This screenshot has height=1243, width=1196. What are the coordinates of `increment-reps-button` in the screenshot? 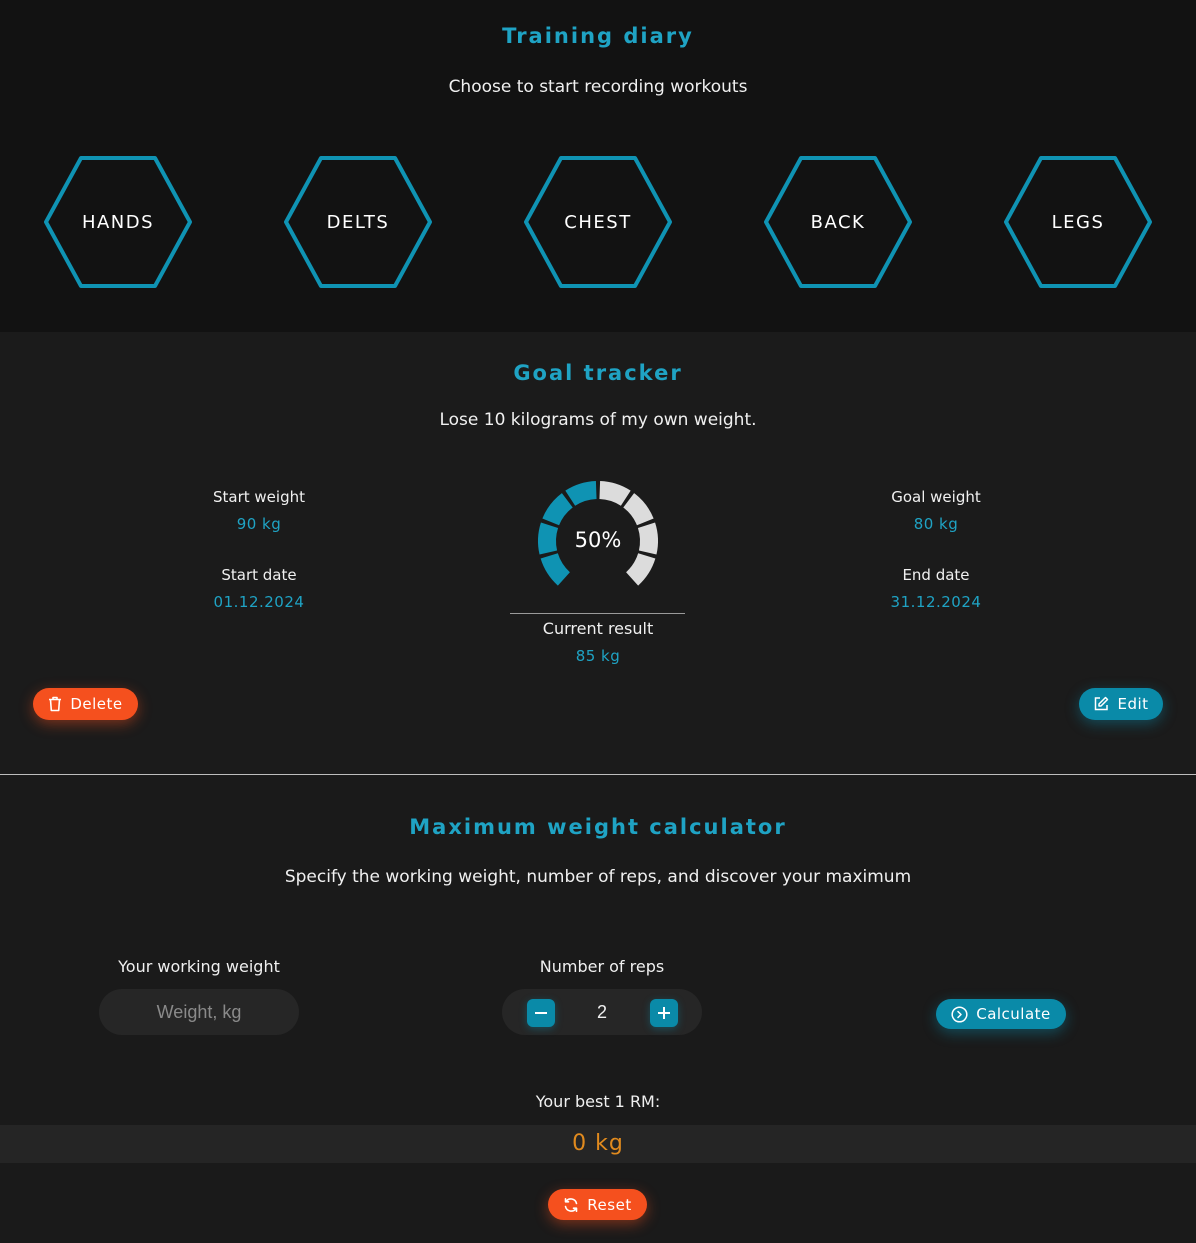 It's located at (664, 1013).